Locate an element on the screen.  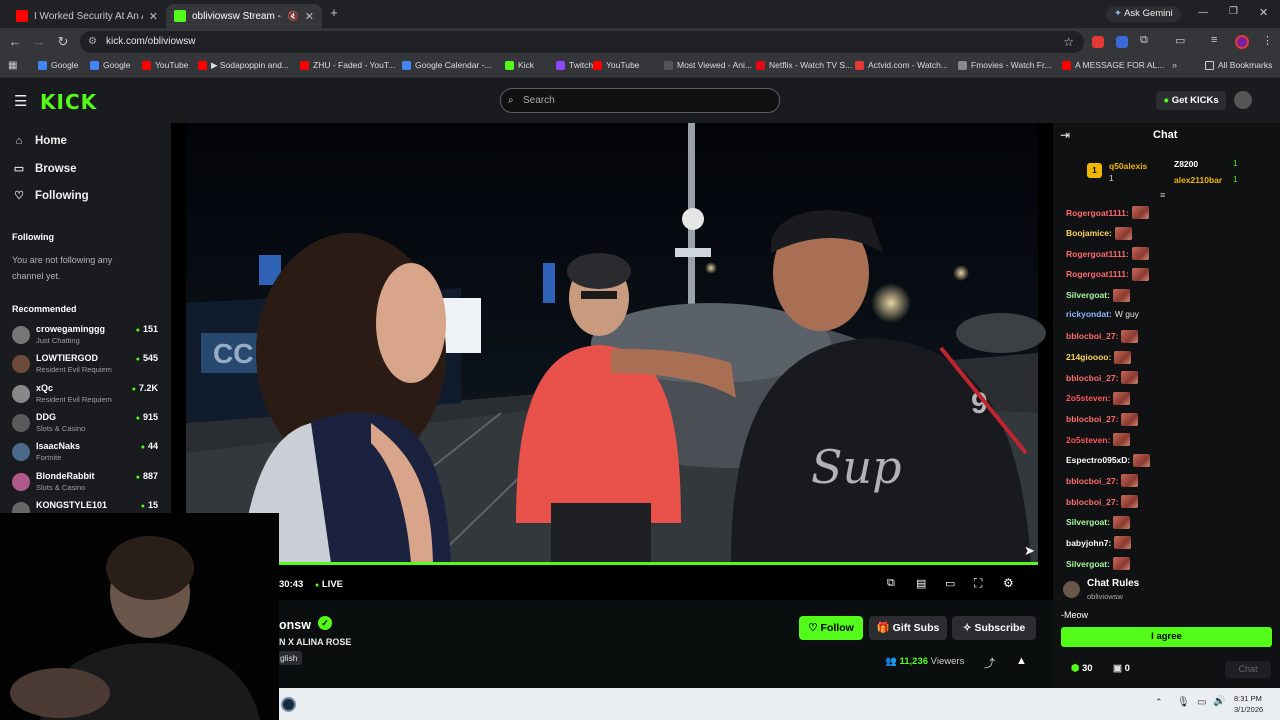
recommended-channel: xQcResident Evil Requiem 7.2K is located at coordinates (87, 396).